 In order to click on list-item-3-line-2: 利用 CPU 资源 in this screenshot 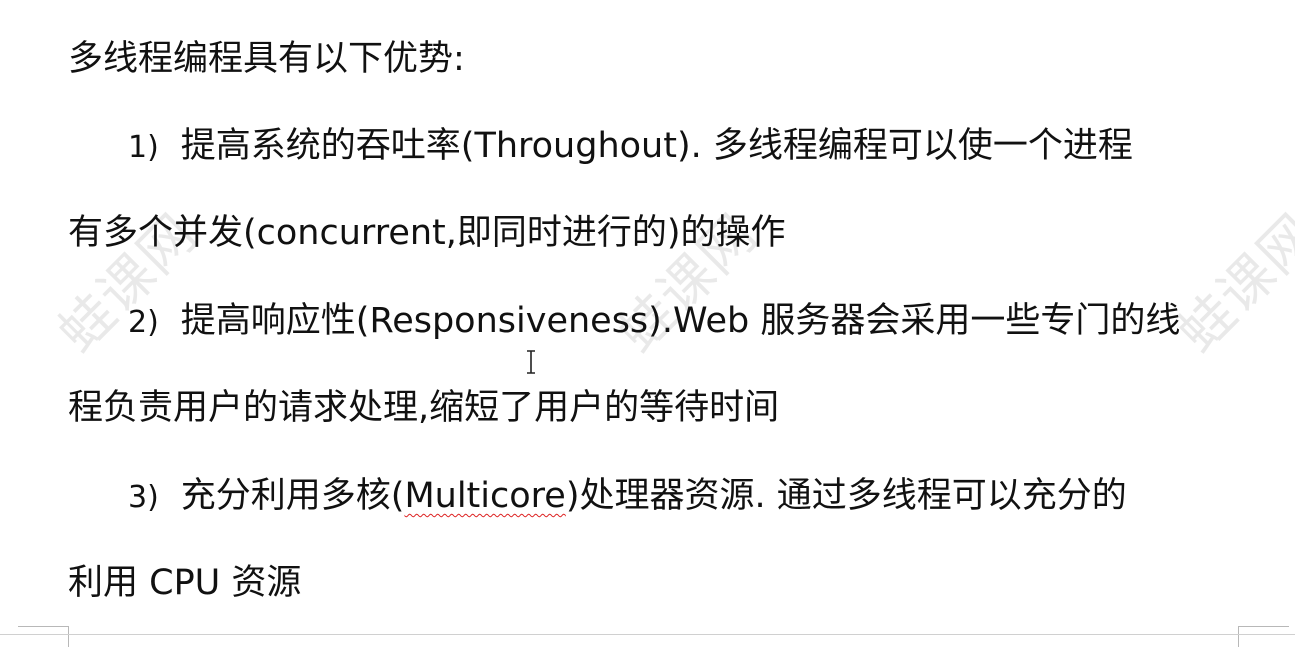, I will do `click(184, 583)`.